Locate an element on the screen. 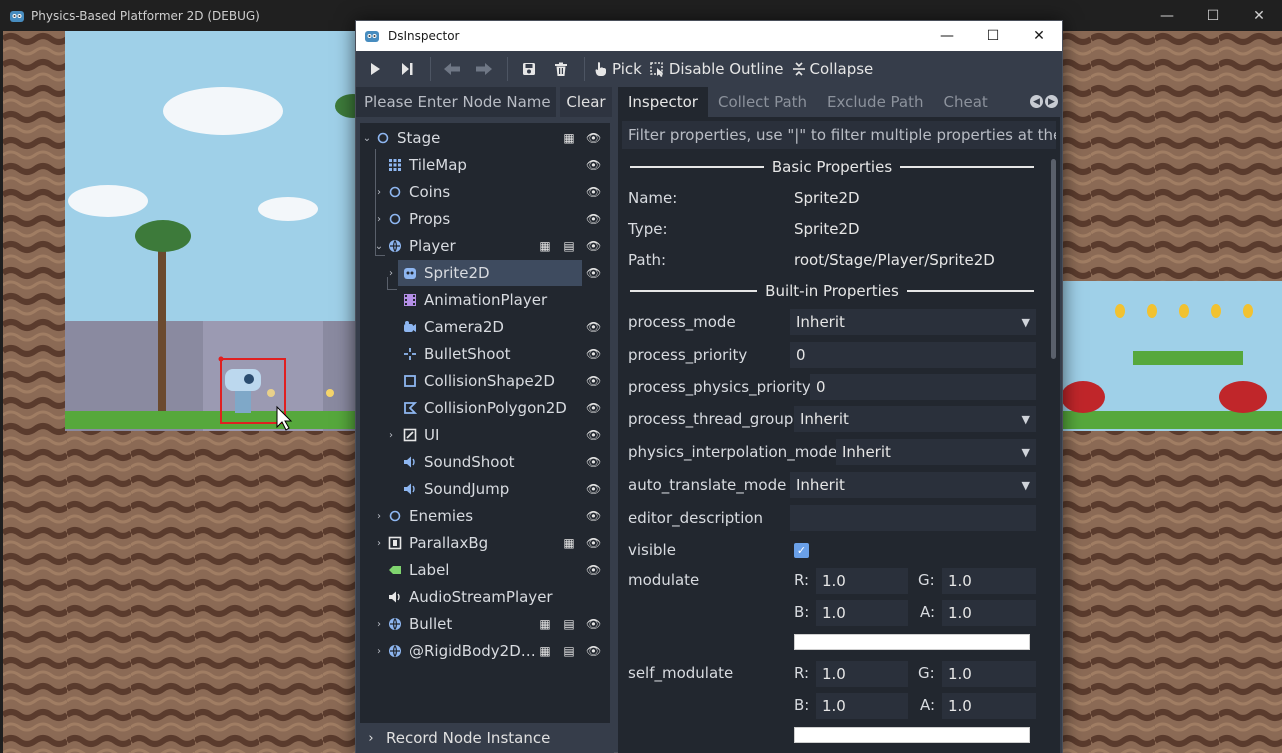  collapse-button: Collapse is located at coordinates (833, 69).